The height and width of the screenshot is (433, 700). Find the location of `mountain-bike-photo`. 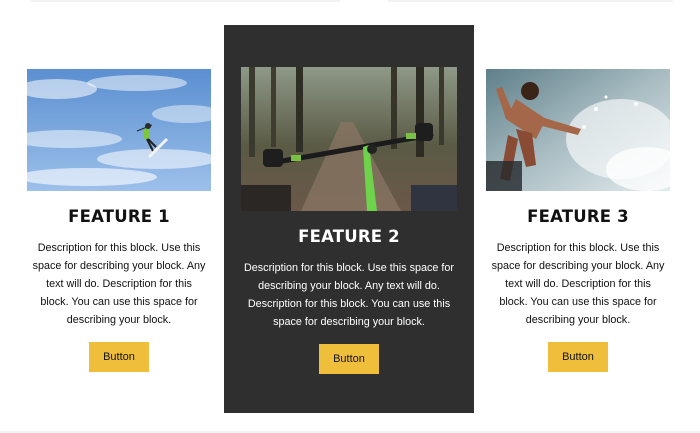

mountain-bike-photo is located at coordinates (349, 139).